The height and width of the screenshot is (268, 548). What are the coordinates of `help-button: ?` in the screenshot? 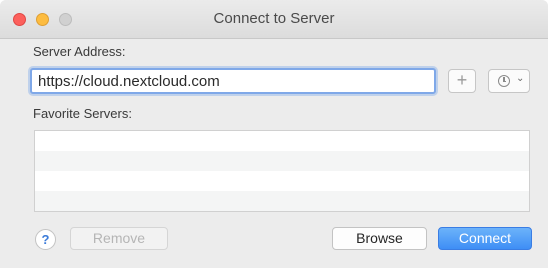 It's located at (45, 239).